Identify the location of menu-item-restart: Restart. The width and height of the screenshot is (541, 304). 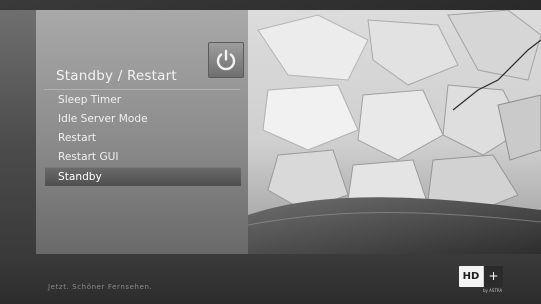
(143, 138).